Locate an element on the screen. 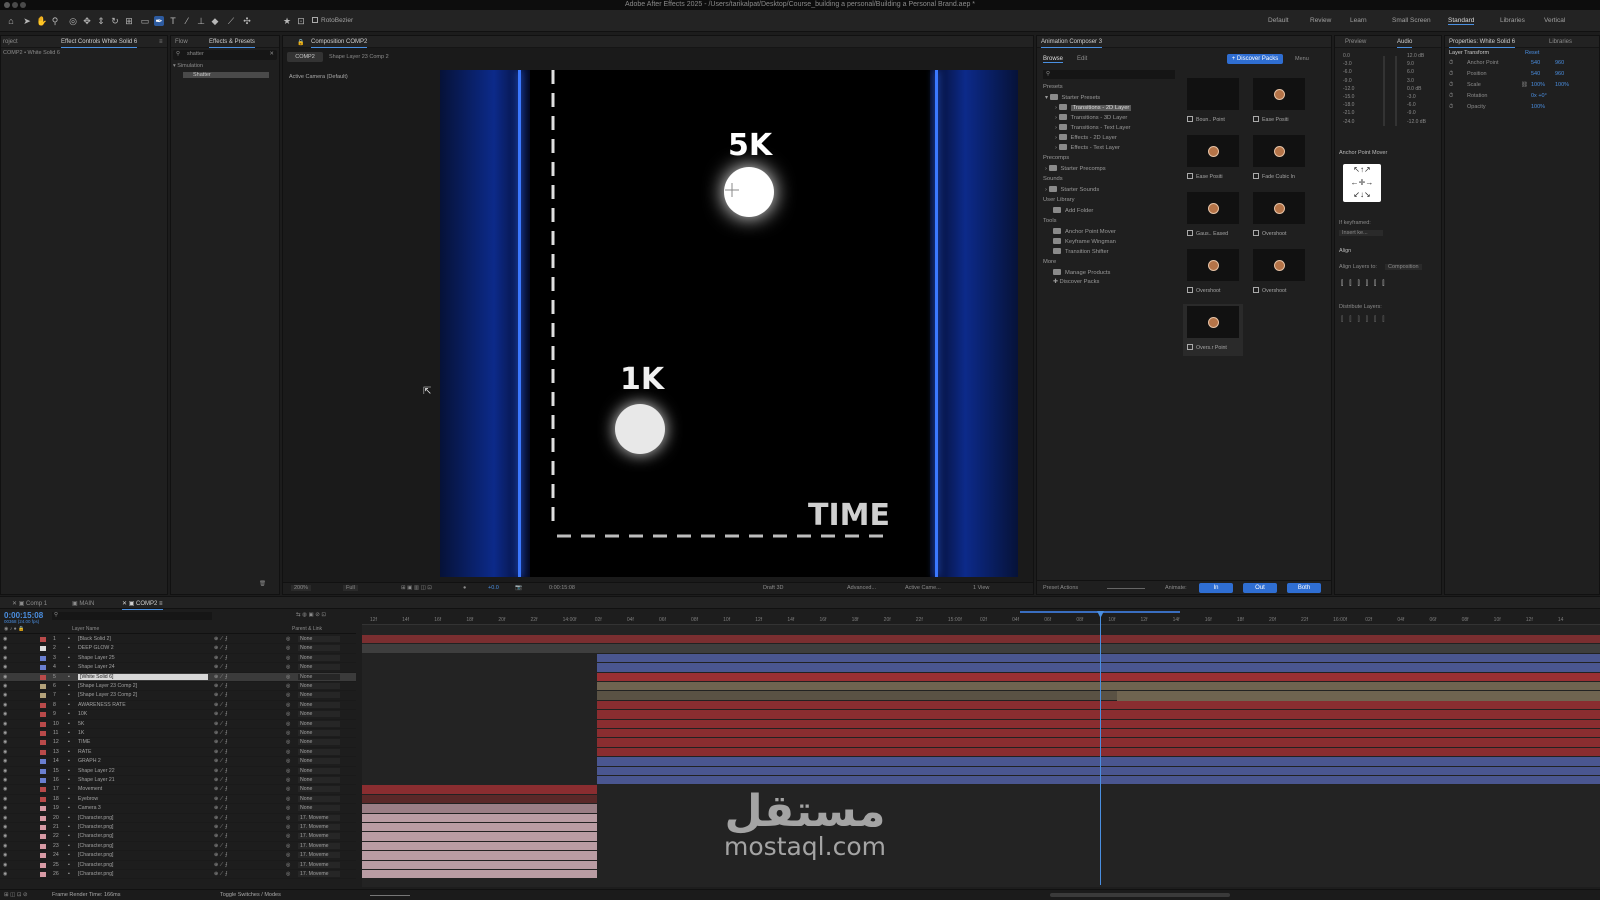 The width and height of the screenshot is (1600, 900). preset-card: Ease Positi is located at coordinates (1279, 102).